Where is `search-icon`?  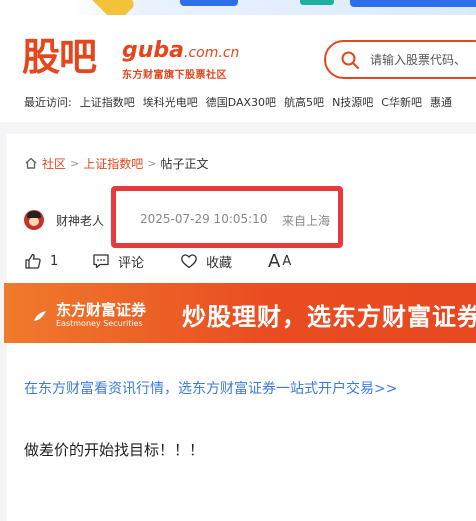
search-icon is located at coordinates (350, 60).